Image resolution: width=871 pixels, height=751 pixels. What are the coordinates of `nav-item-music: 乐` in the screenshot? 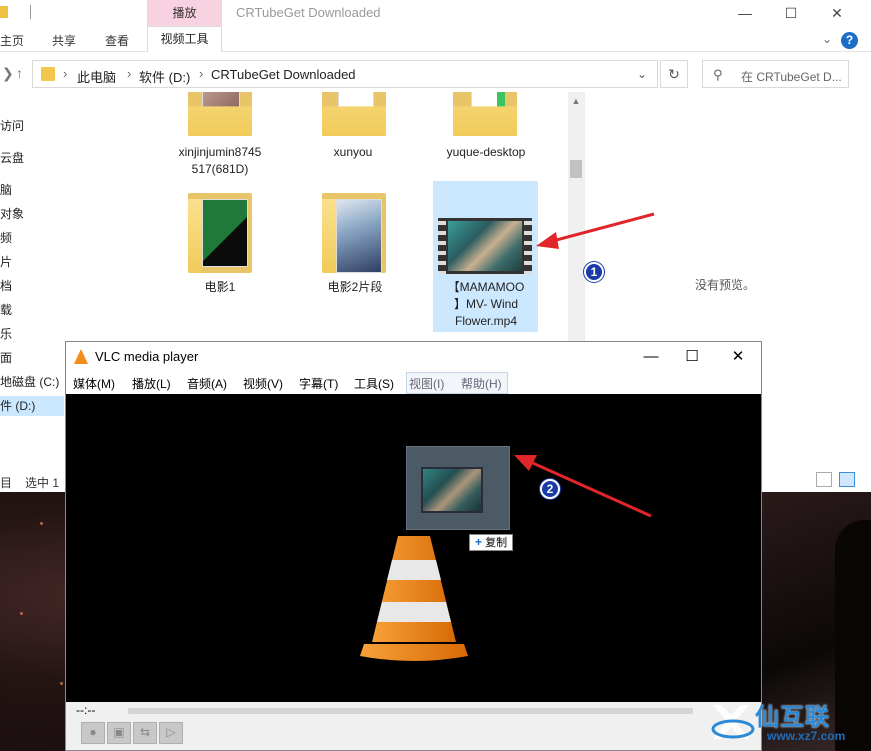 It's located at (6, 333).